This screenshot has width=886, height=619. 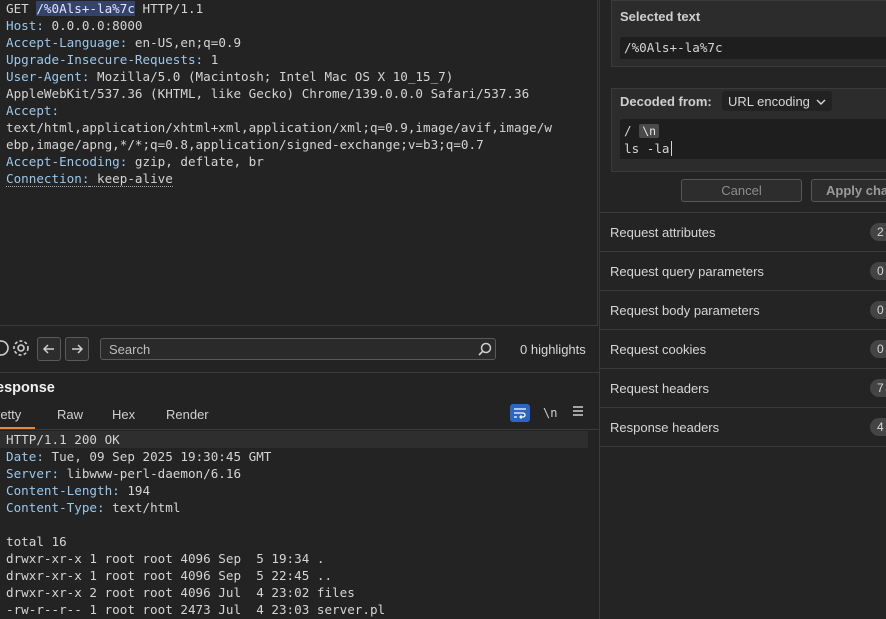 I want to click on code-text: HTTP/1.1 200 OK, so click(x=63, y=439).